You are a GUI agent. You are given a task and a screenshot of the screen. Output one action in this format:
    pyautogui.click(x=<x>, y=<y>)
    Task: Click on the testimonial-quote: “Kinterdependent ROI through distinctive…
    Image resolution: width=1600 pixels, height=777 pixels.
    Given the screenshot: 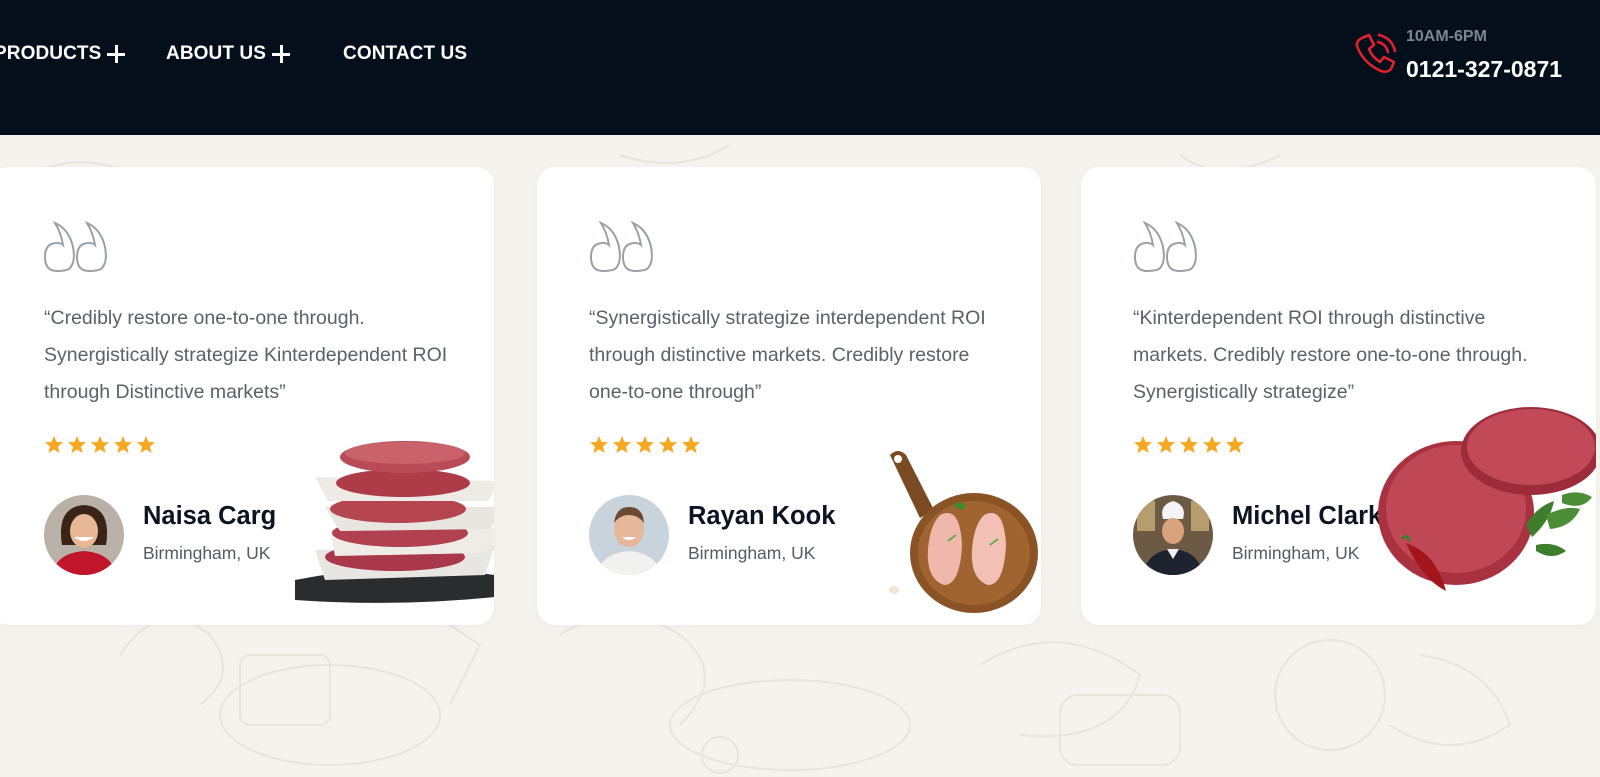 What is the action you would take?
    pyautogui.click(x=1330, y=355)
    